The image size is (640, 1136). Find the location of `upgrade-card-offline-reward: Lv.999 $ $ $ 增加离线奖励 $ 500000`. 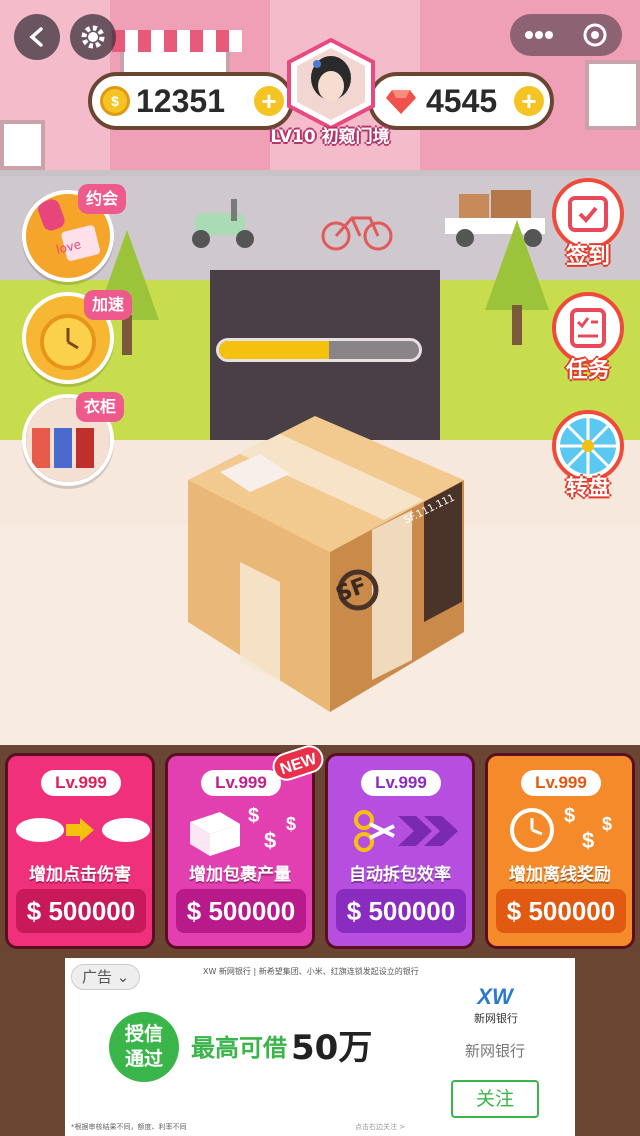

upgrade-card-offline-reward: Lv.999 $ $ $ 增加离线奖励 $ 500000 is located at coordinates (560, 851).